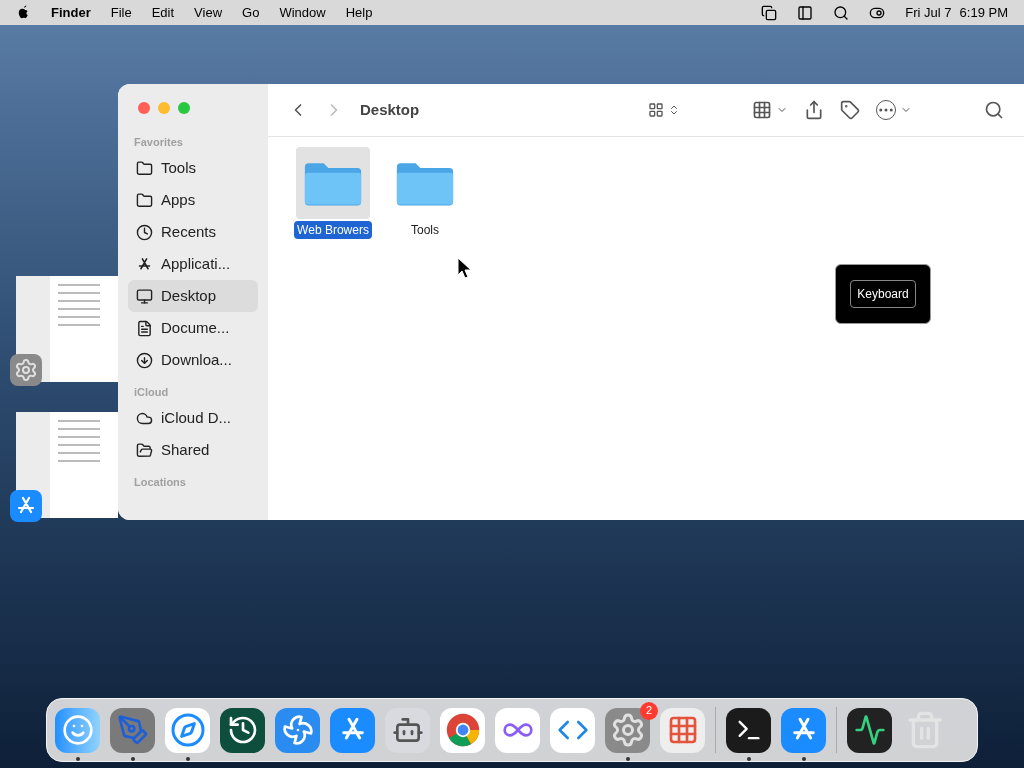  Describe the element at coordinates (160, 482) in the screenshot. I see `sidebar-heading: Locations` at that location.